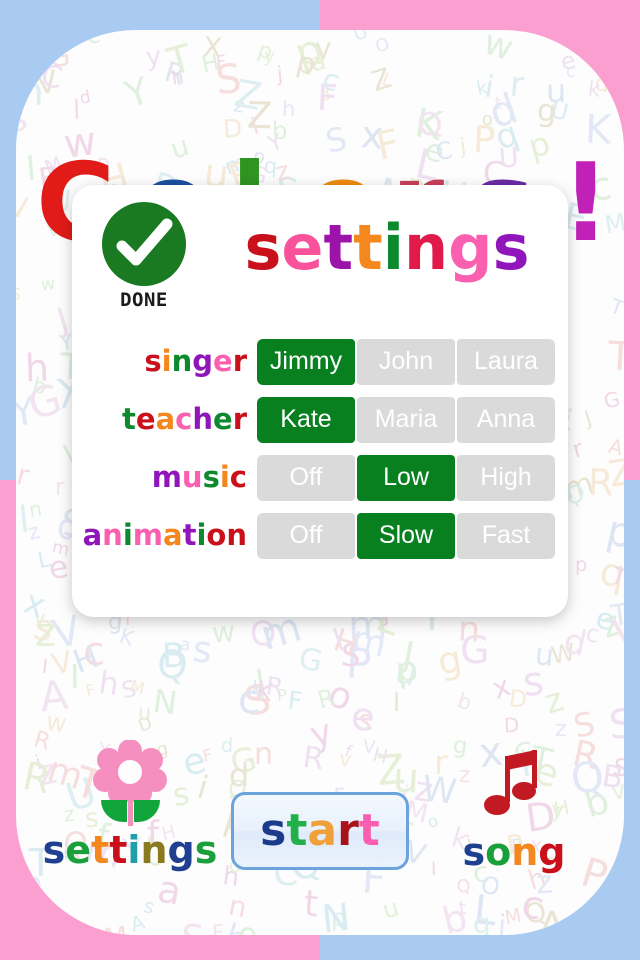 The width and height of the screenshot is (640, 960). I want to click on dialog-title-letter-6: g, so click(470, 247).